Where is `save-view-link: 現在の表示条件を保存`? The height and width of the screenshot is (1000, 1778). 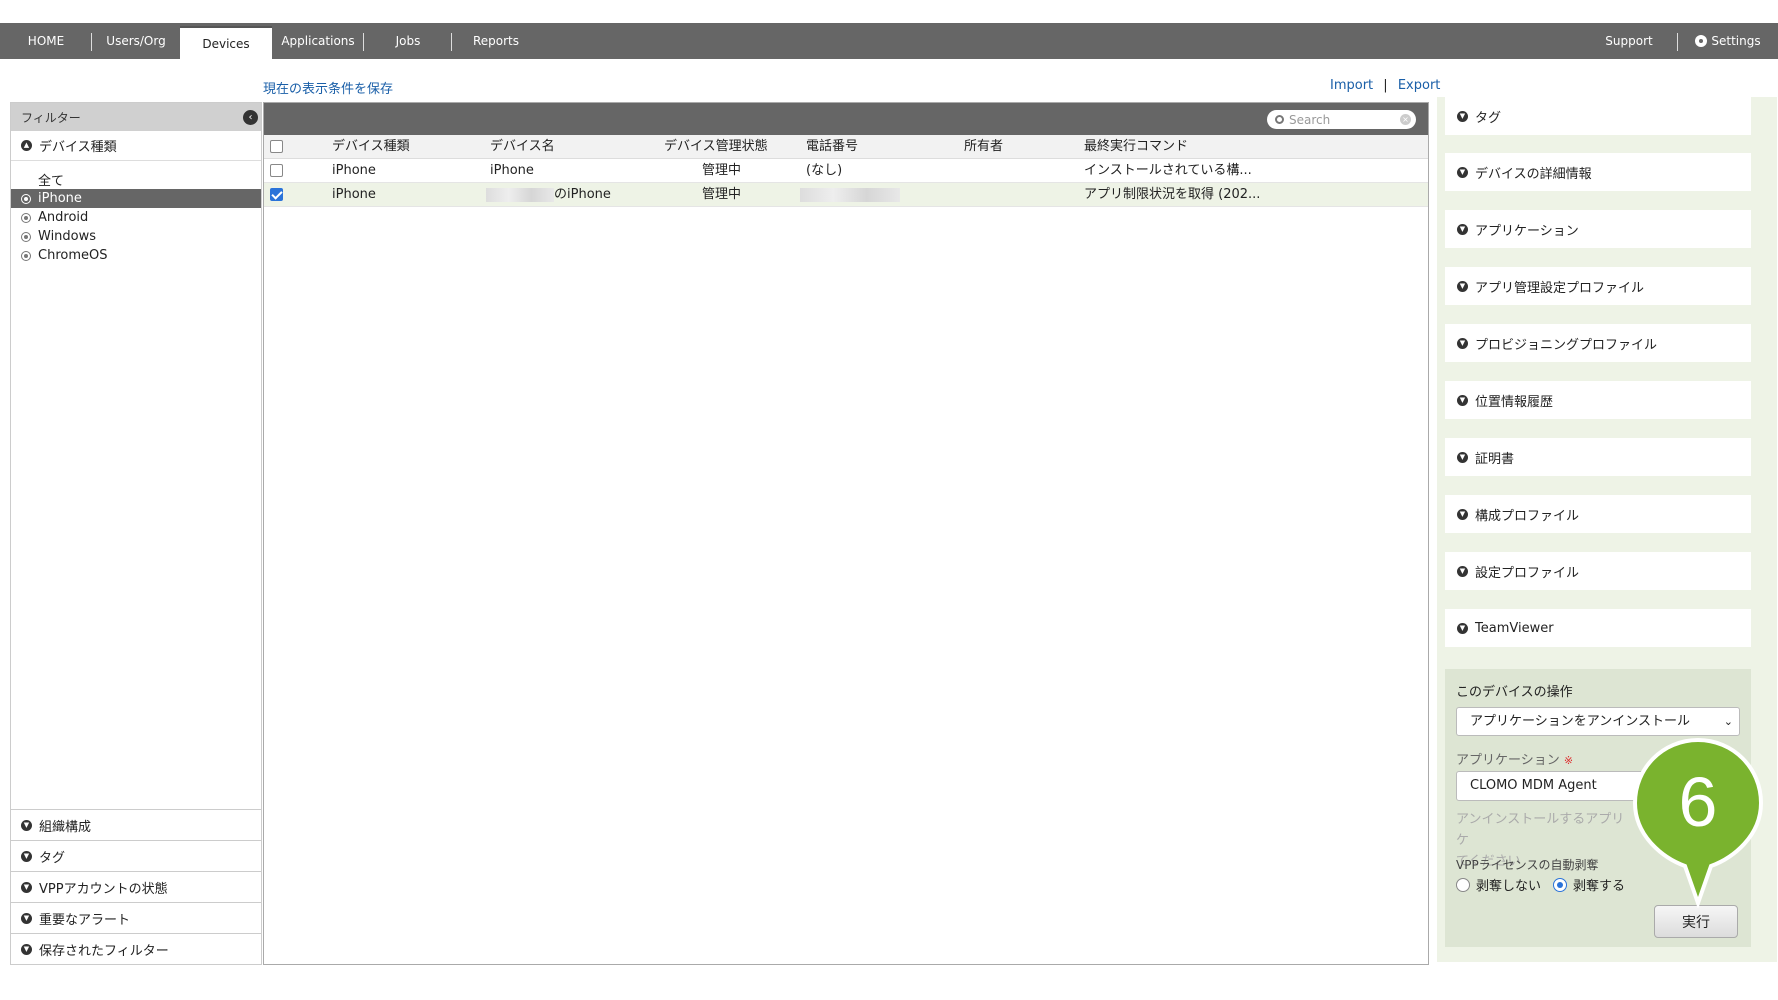 save-view-link: 現在の表示条件を保存 is located at coordinates (328, 87).